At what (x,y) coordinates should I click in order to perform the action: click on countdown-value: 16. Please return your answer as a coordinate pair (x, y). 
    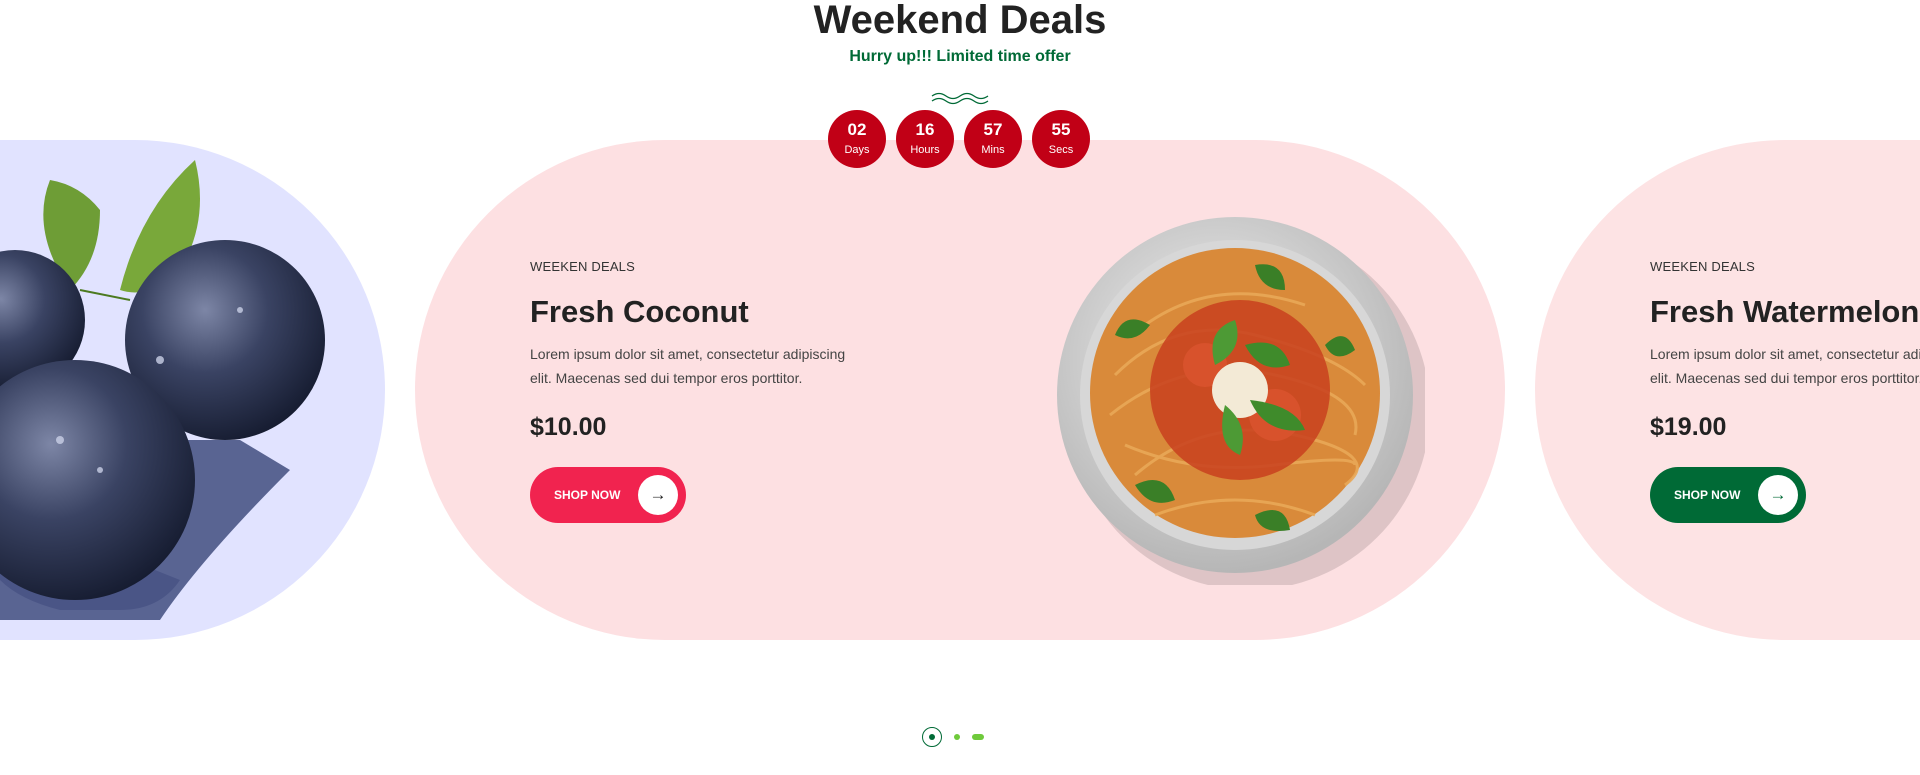
    Looking at the image, I should click on (925, 129).